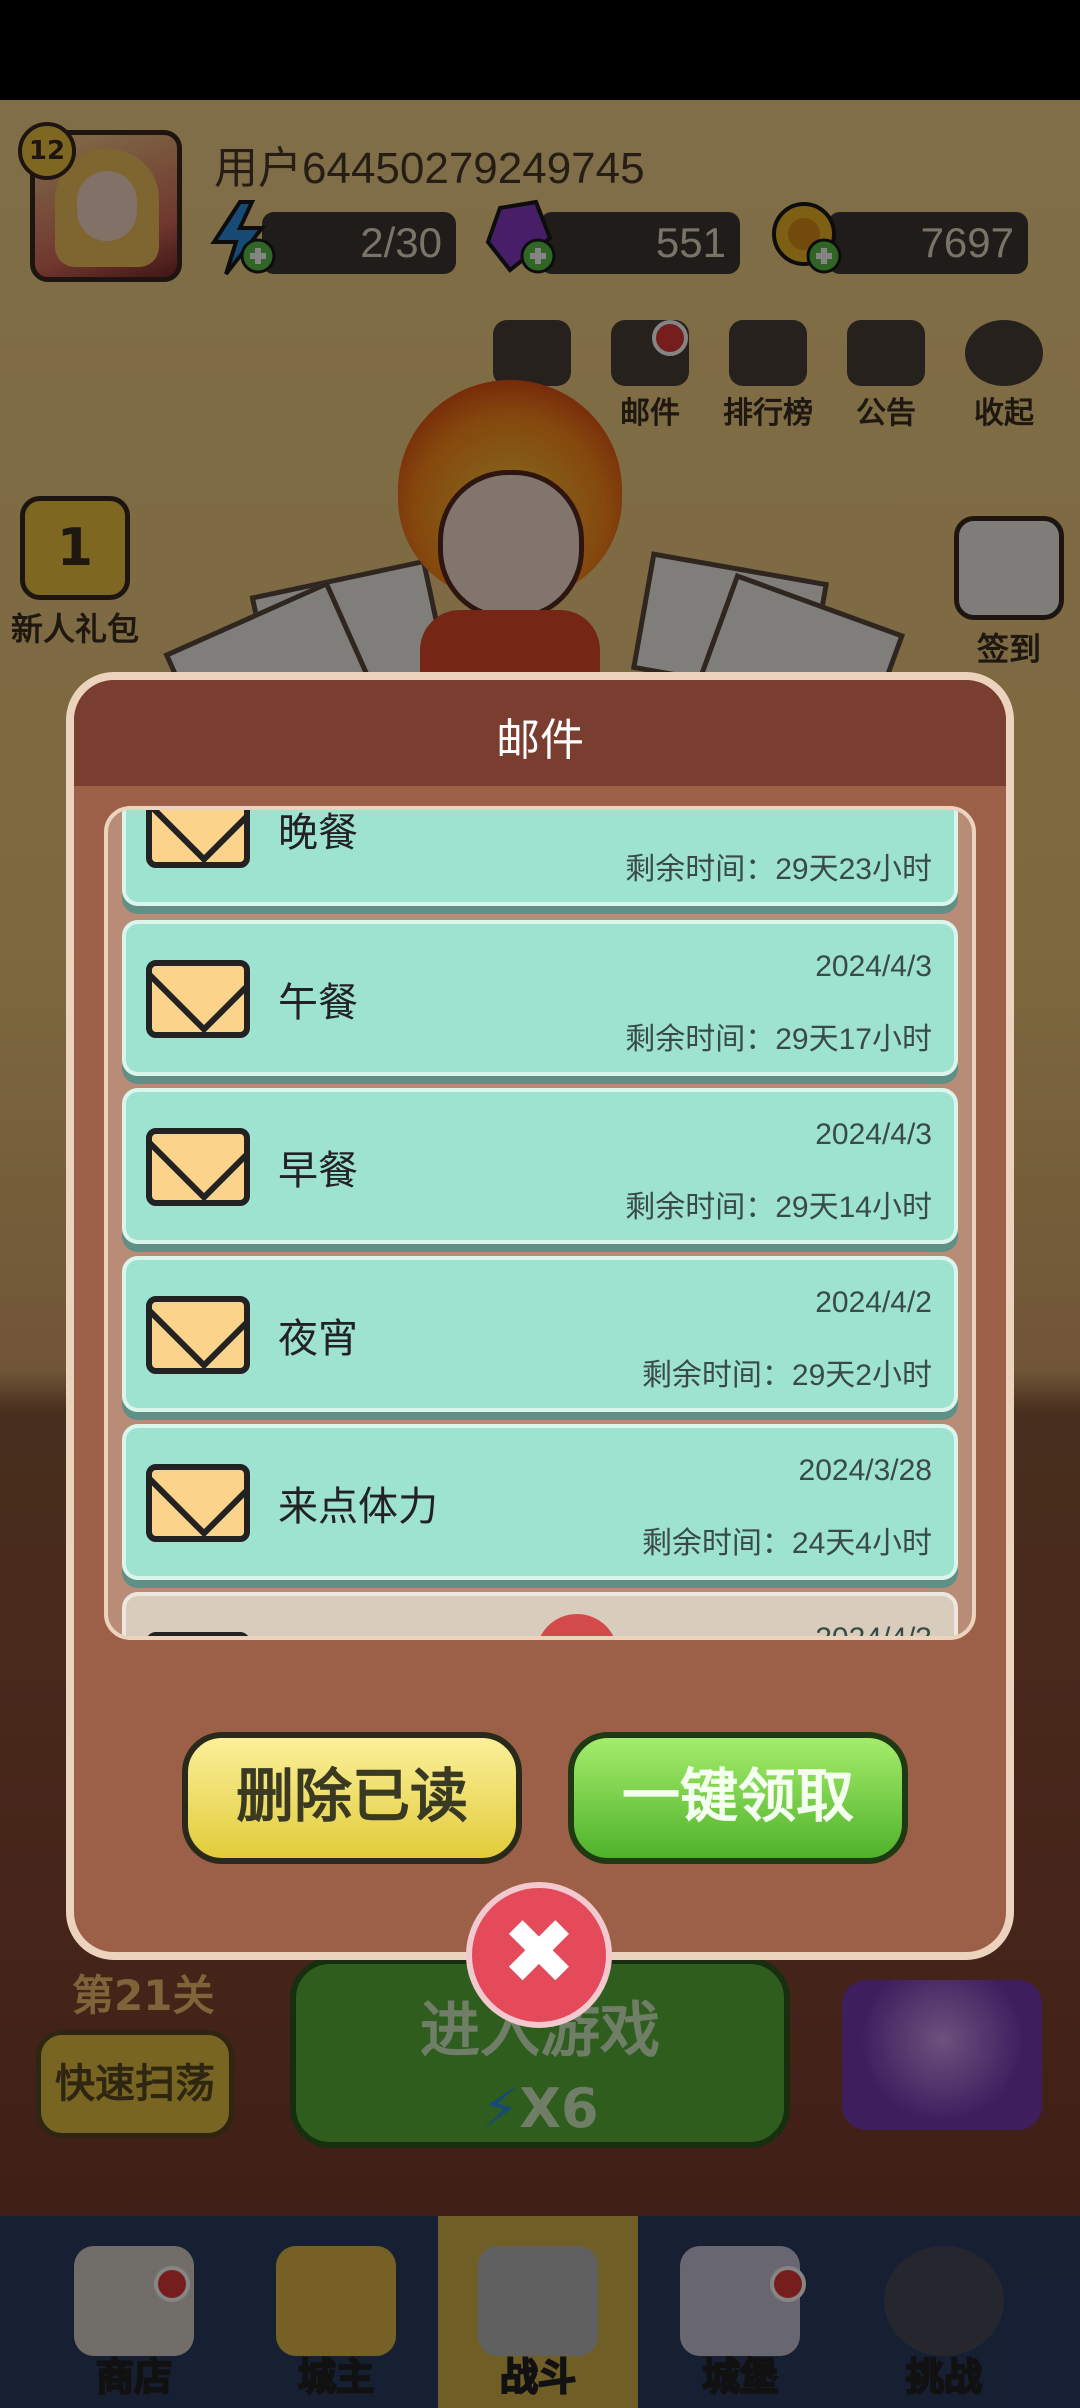  Describe the element at coordinates (540, 1166) in the screenshot. I see `mail-item: 早餐 2024/4/3 剩余时间：29天14小时` at that location.